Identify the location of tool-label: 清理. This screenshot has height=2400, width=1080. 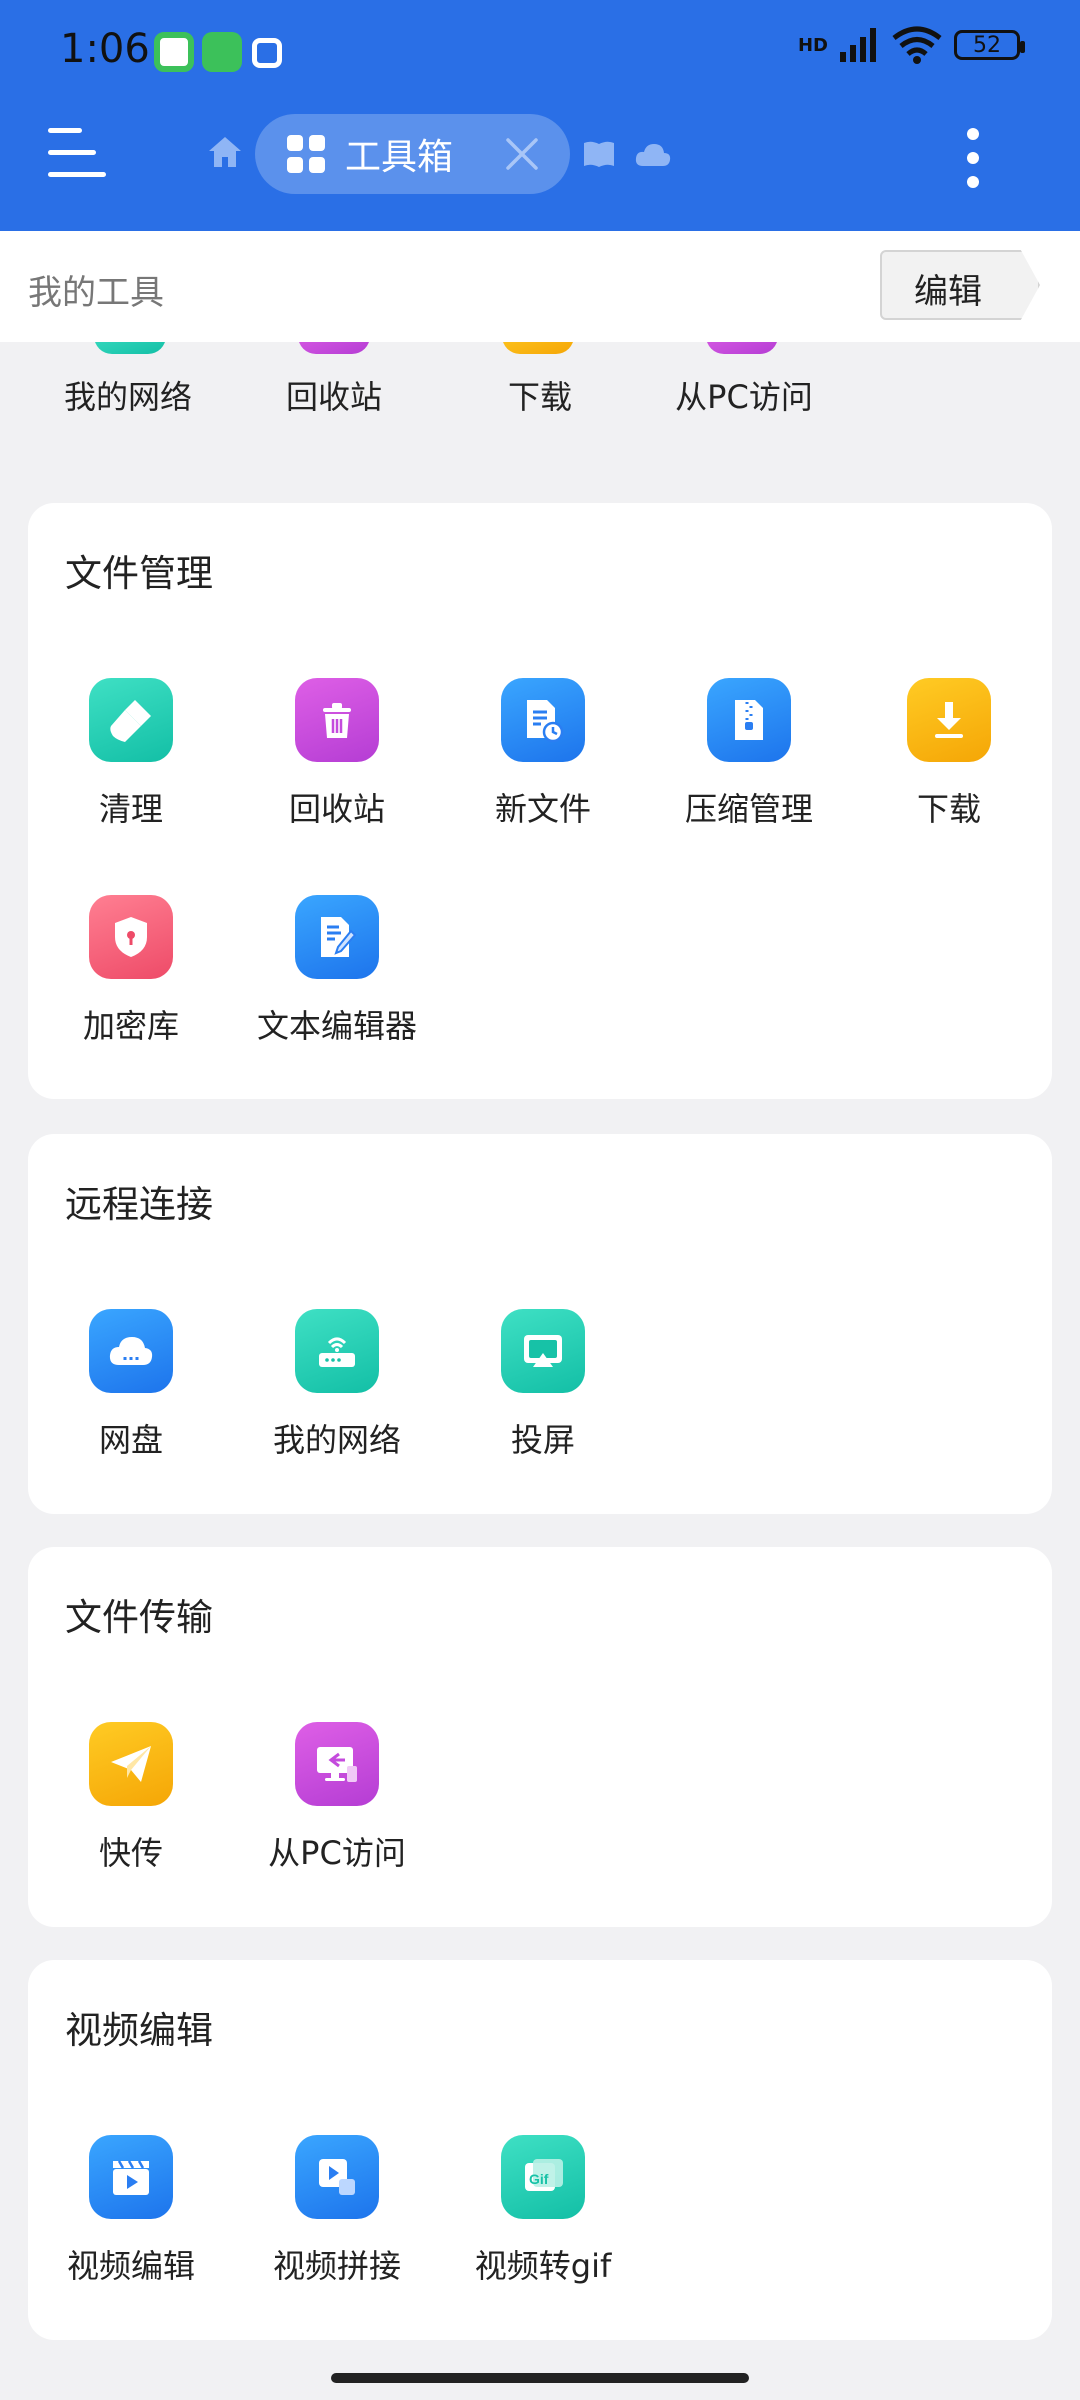
(130, 809).